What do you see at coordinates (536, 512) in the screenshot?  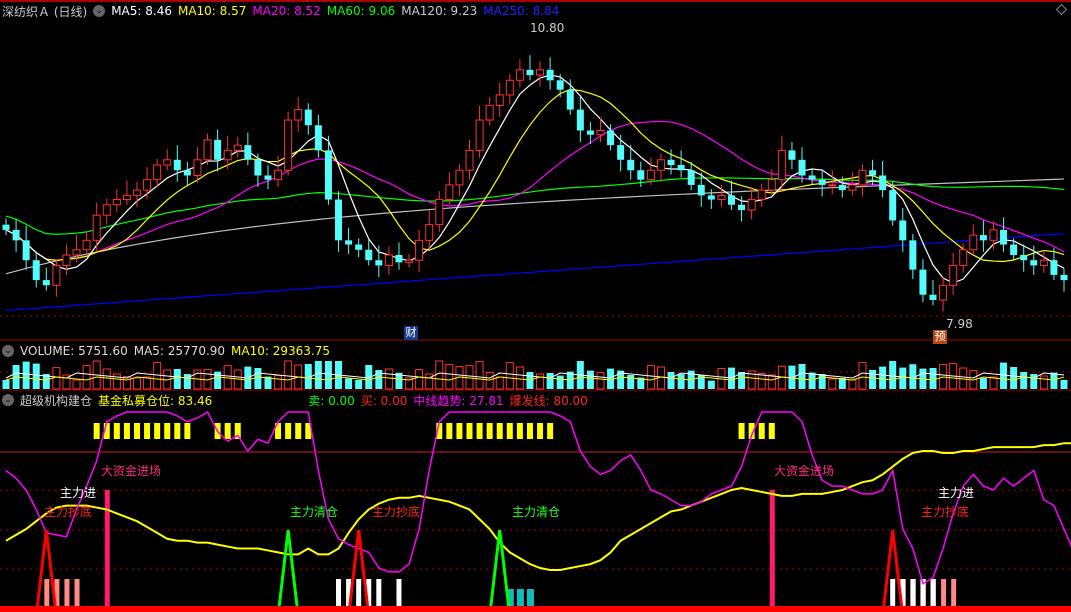 I see `main-clear-label: 主力清仓` at bounding box center [536, 512].